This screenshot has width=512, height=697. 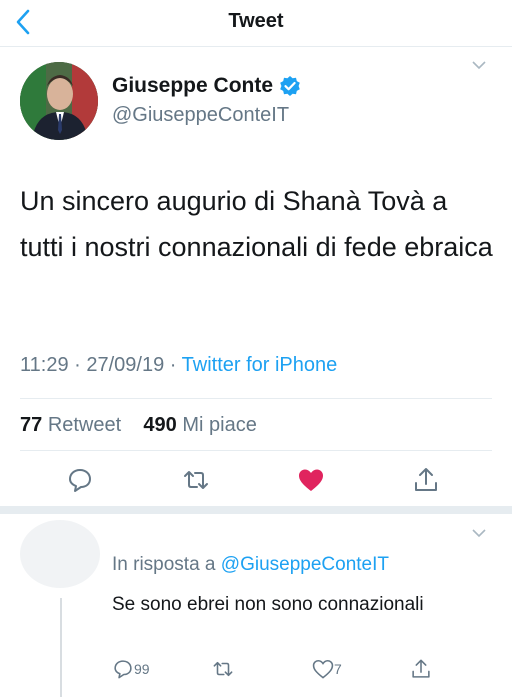 I want to click on like-label: Mi piace, so click(x=219, y=425).